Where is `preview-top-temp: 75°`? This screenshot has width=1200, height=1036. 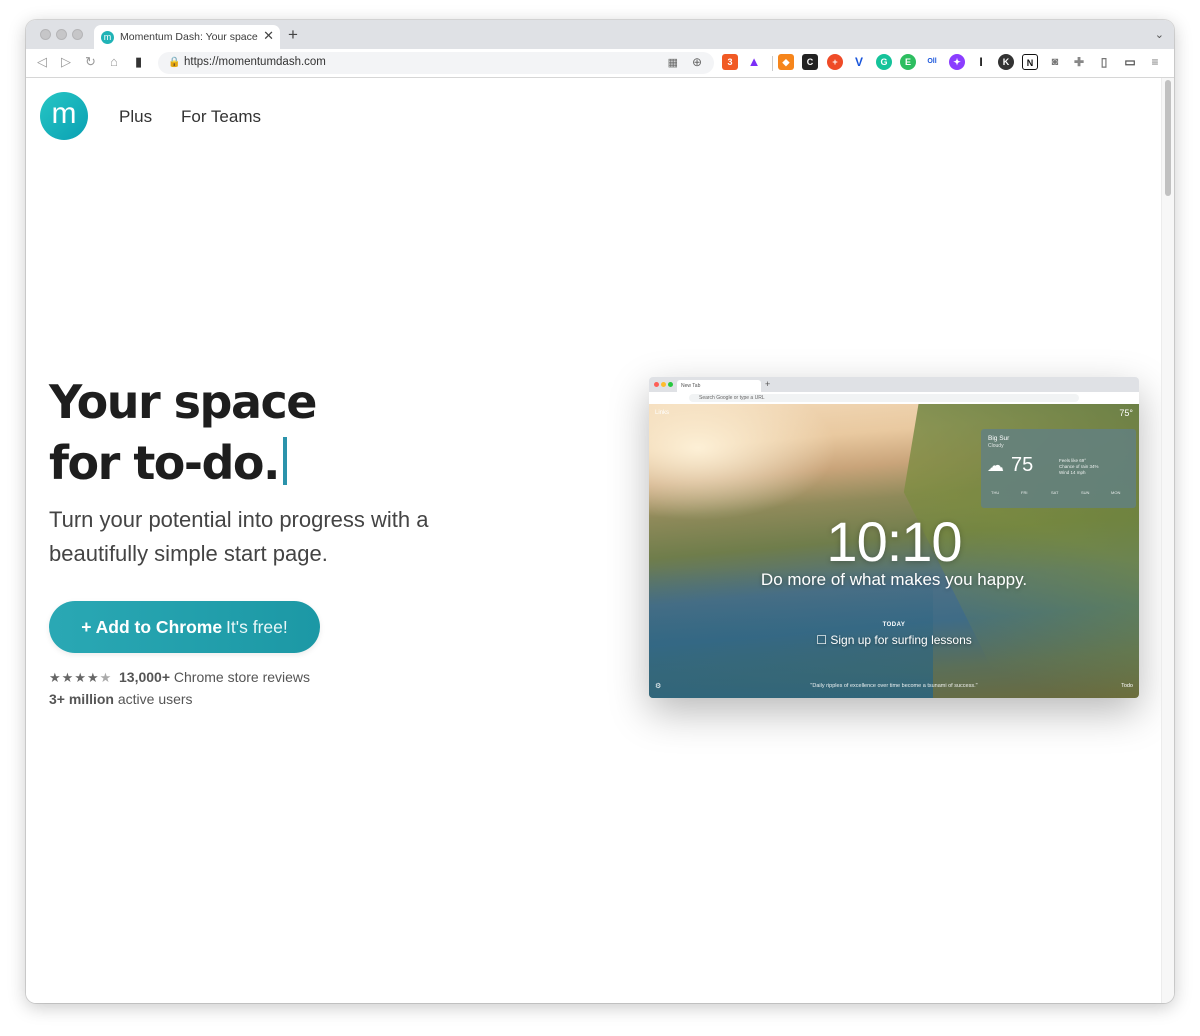 preview-top-temp: 75° is located at coordinates (1126, 413).